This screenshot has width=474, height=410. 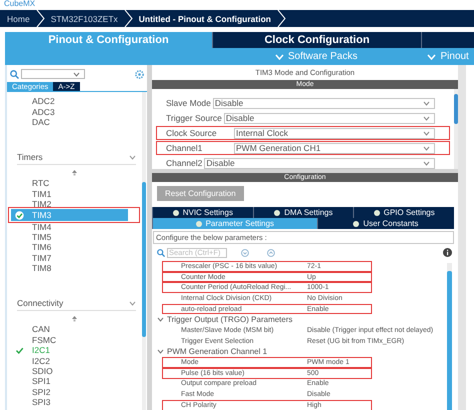 I want to click on parameter-group: Trigger Output (TRGO) Parameters, so click(x=222, y=320).